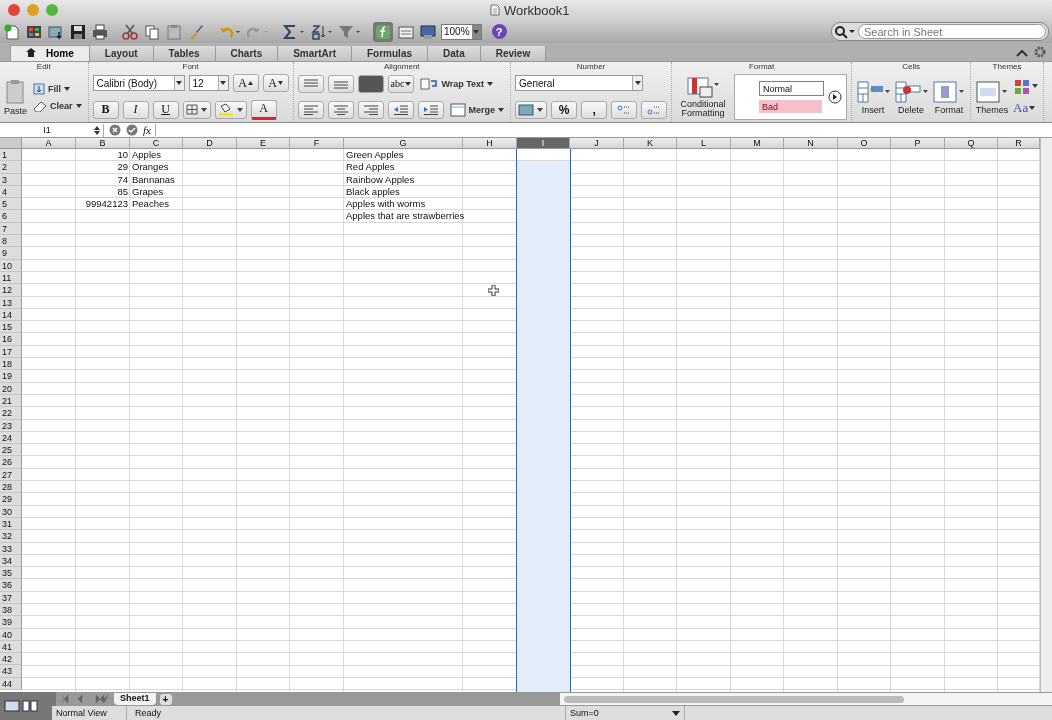 The width and height of the screenshot is (1052, 720). Describe the element at coordinates (624, 109) in the screenshot. I see `increase-decimal-button` at that location.